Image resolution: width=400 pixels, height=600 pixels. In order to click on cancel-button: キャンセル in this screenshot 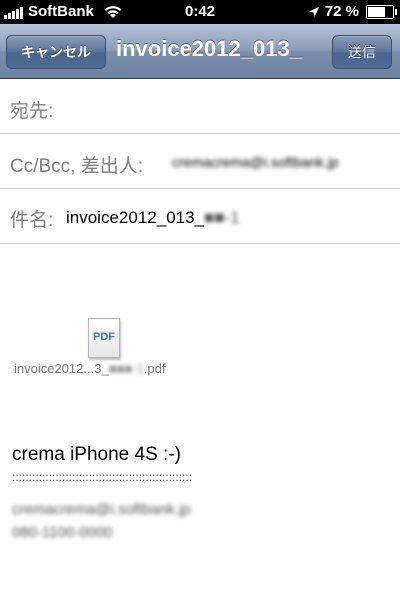, I will do `click(56, 52)`.